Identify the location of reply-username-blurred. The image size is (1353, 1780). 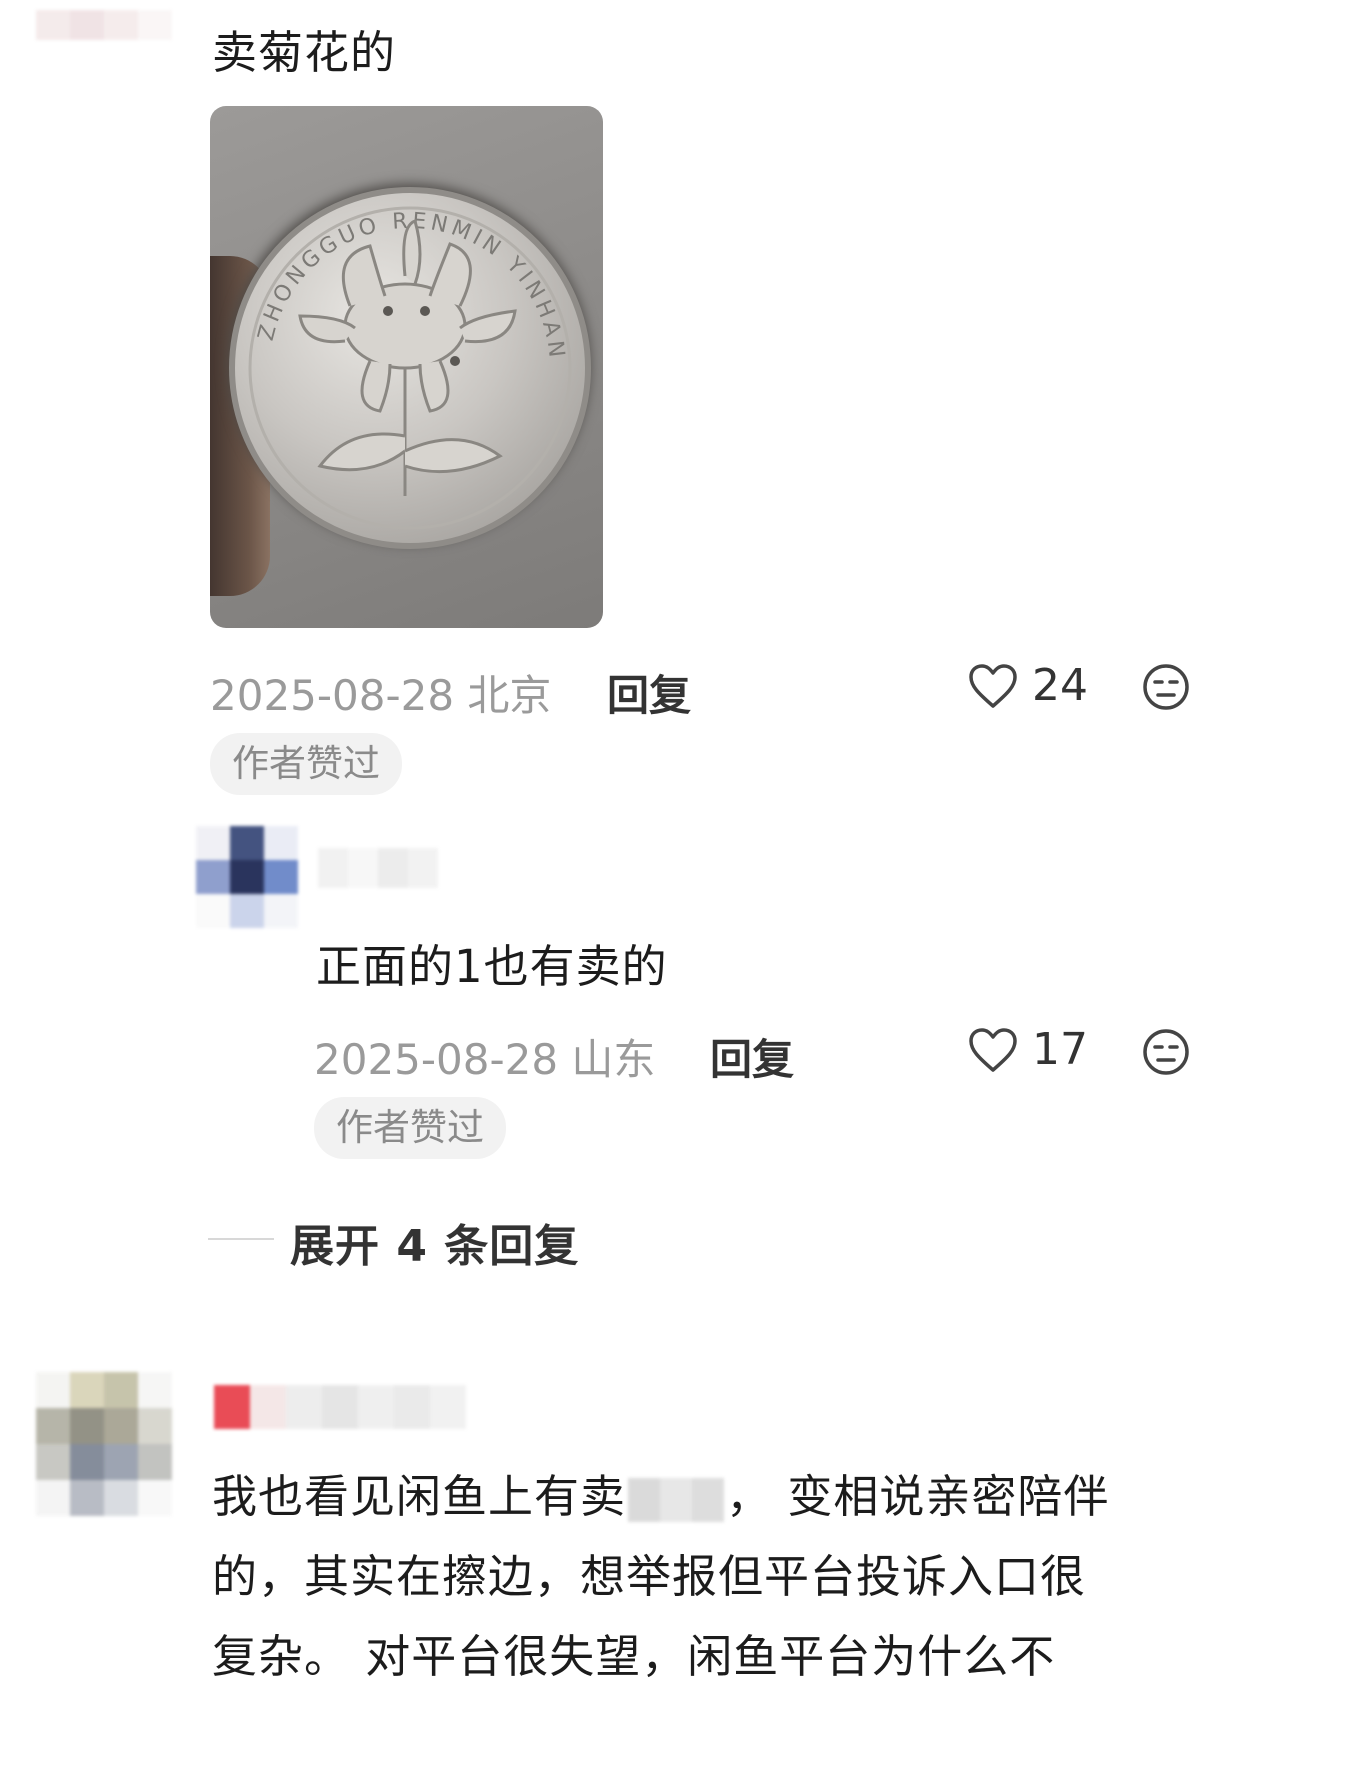
(378, 868).